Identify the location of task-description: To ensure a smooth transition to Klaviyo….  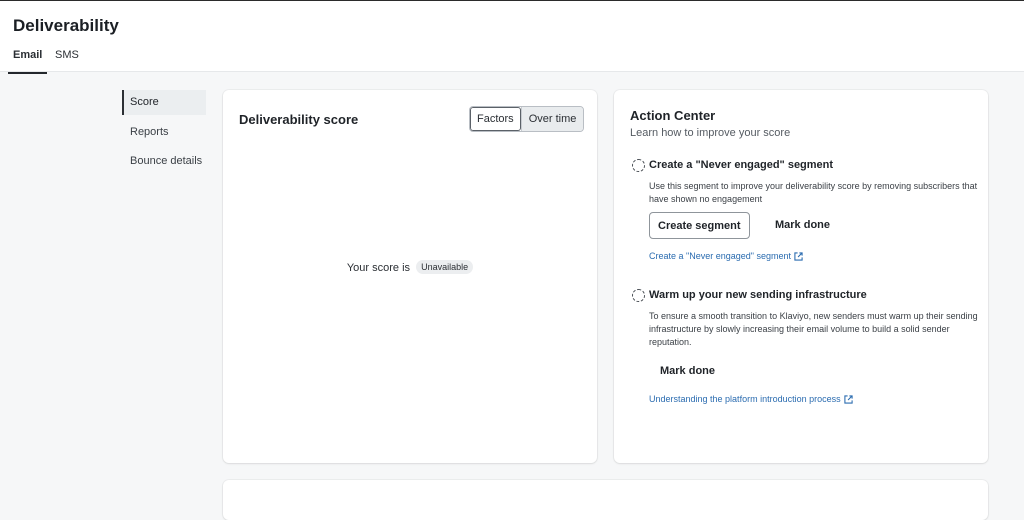
(813, 329).